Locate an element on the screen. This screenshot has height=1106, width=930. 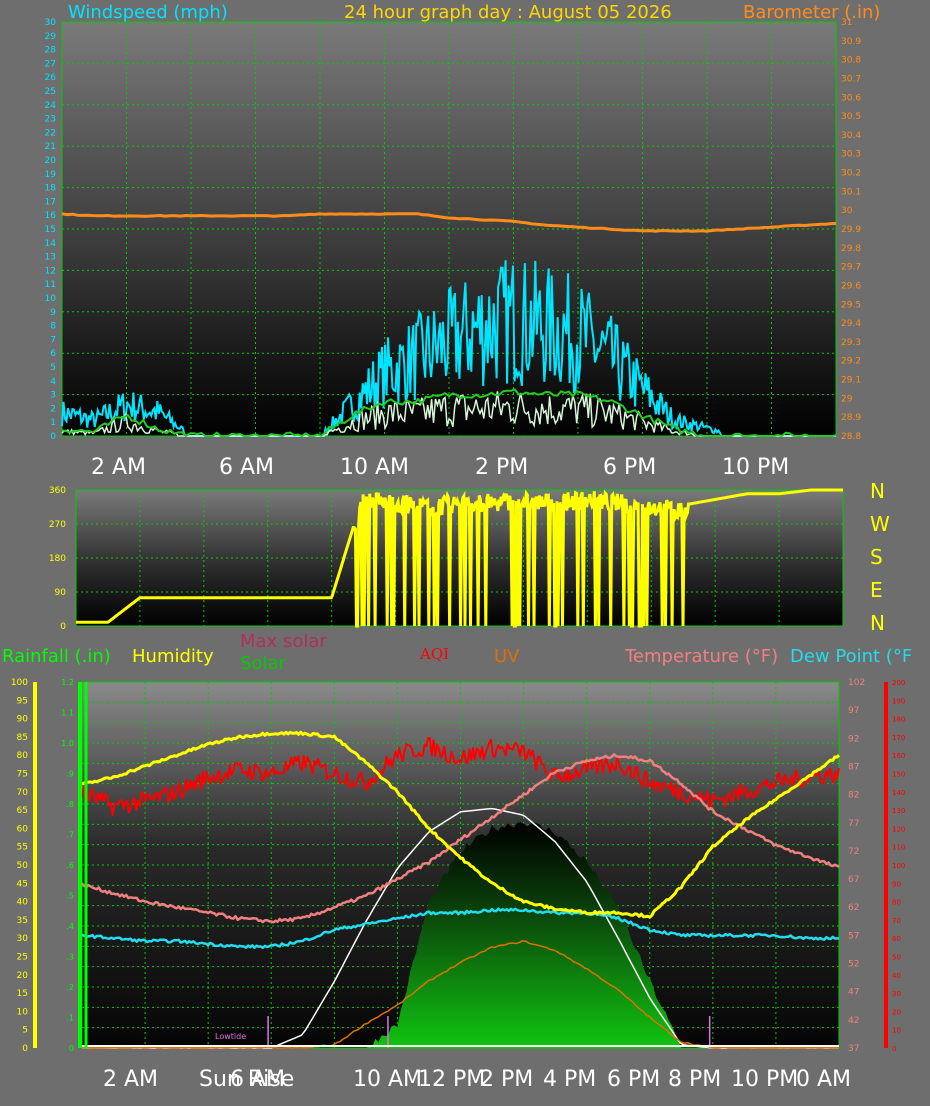
rainfall-label: Rainfall (.in) is located at coordinates (56, 656).